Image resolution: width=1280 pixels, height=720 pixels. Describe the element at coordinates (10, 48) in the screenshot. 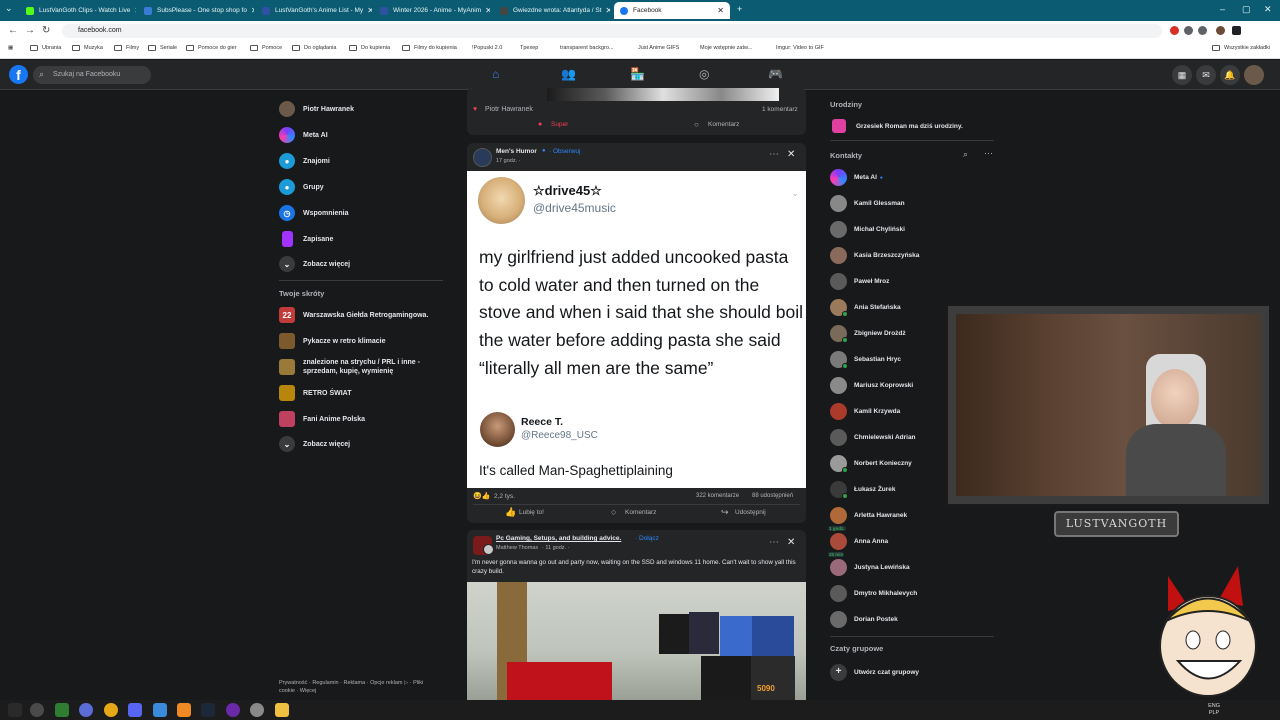

I see `apps-grid-icon: ▦` at that location.